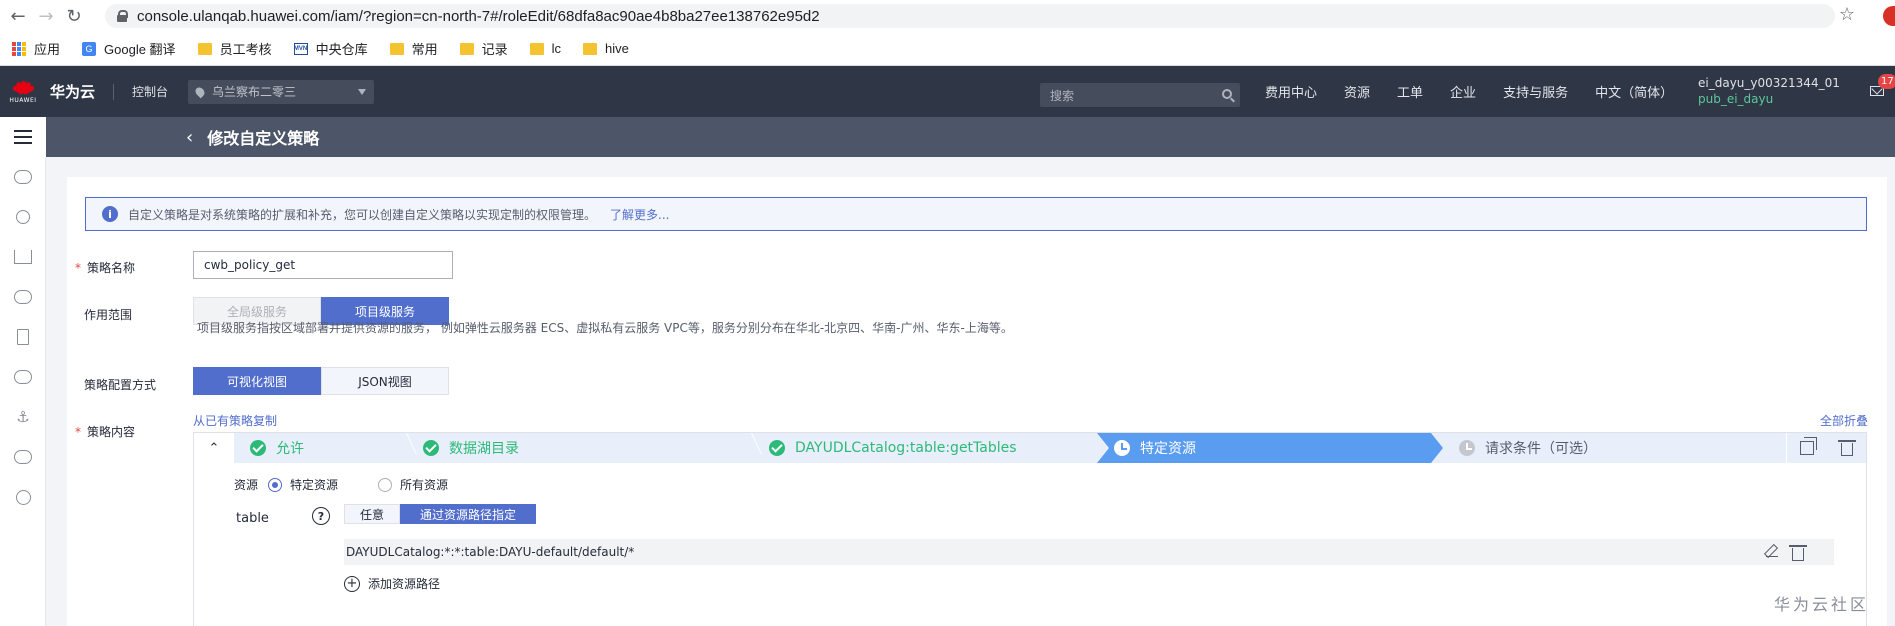 This screenshot has width=1895, height=626. I want to click on bookmark-label: Google 翻译, so click(140, 49).